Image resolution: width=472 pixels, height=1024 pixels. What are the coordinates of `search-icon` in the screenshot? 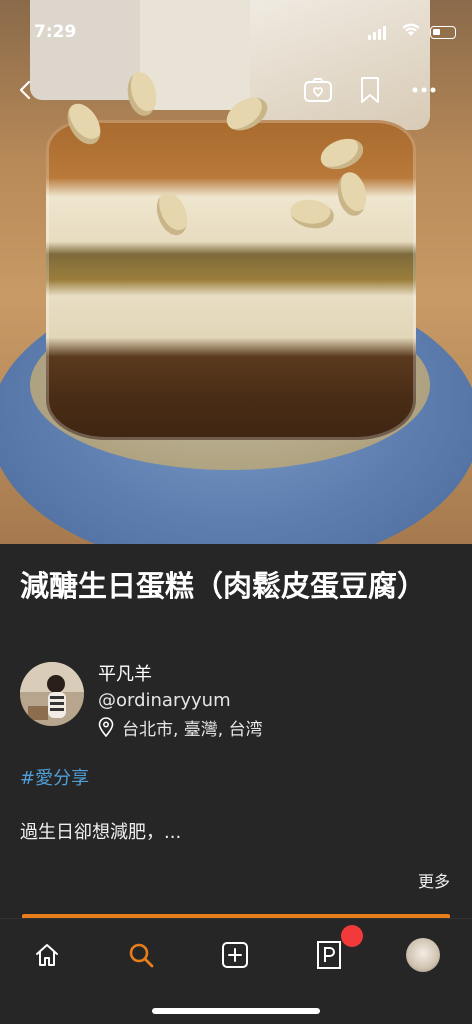 It's located at (141, 955).